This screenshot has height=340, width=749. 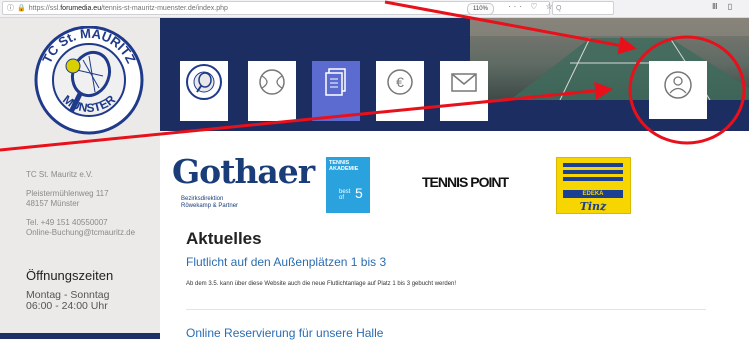 What do you see at coordinates (67, 193) in the screenshot?
I see `address-street: Pleistermühlenweg 117` at bounding box center [67, 193].